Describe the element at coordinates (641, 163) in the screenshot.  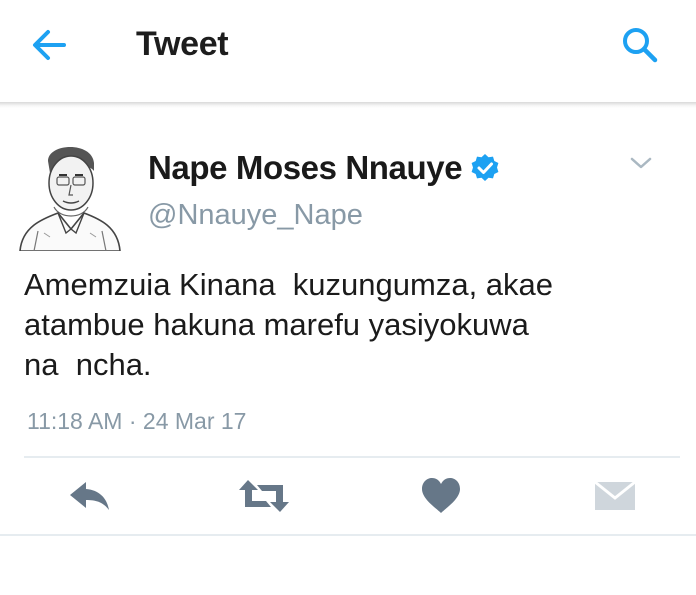
I see `chevron-down-icon` at that location.